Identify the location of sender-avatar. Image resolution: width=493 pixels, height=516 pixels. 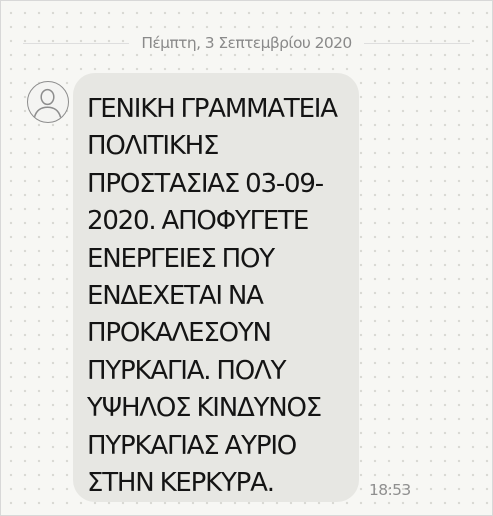
(48, 102).